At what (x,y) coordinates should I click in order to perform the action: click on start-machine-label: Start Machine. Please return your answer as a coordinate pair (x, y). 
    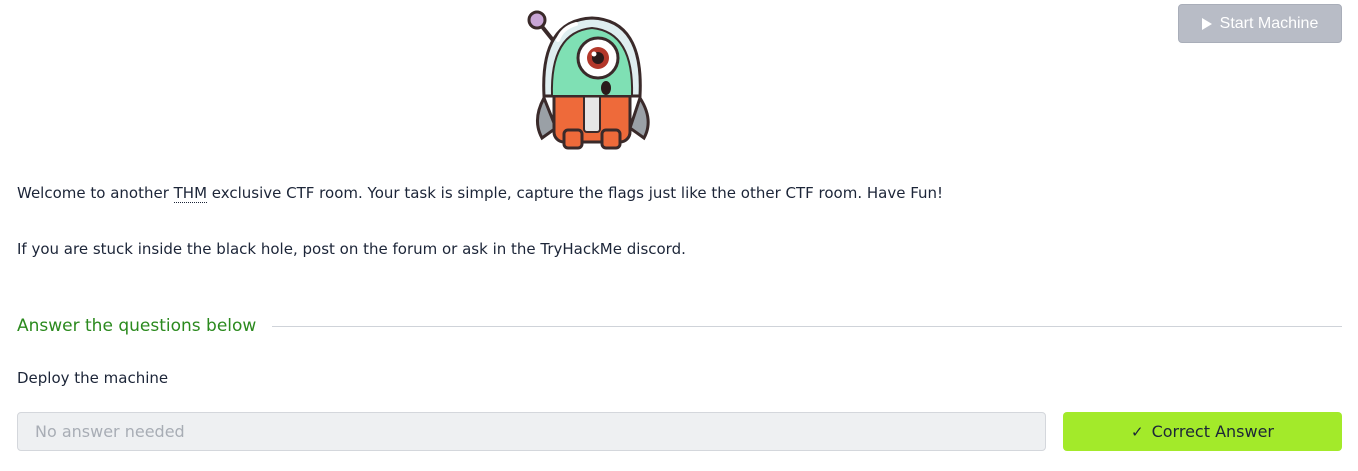
    Looking at the image, I should click on (1269, 23).